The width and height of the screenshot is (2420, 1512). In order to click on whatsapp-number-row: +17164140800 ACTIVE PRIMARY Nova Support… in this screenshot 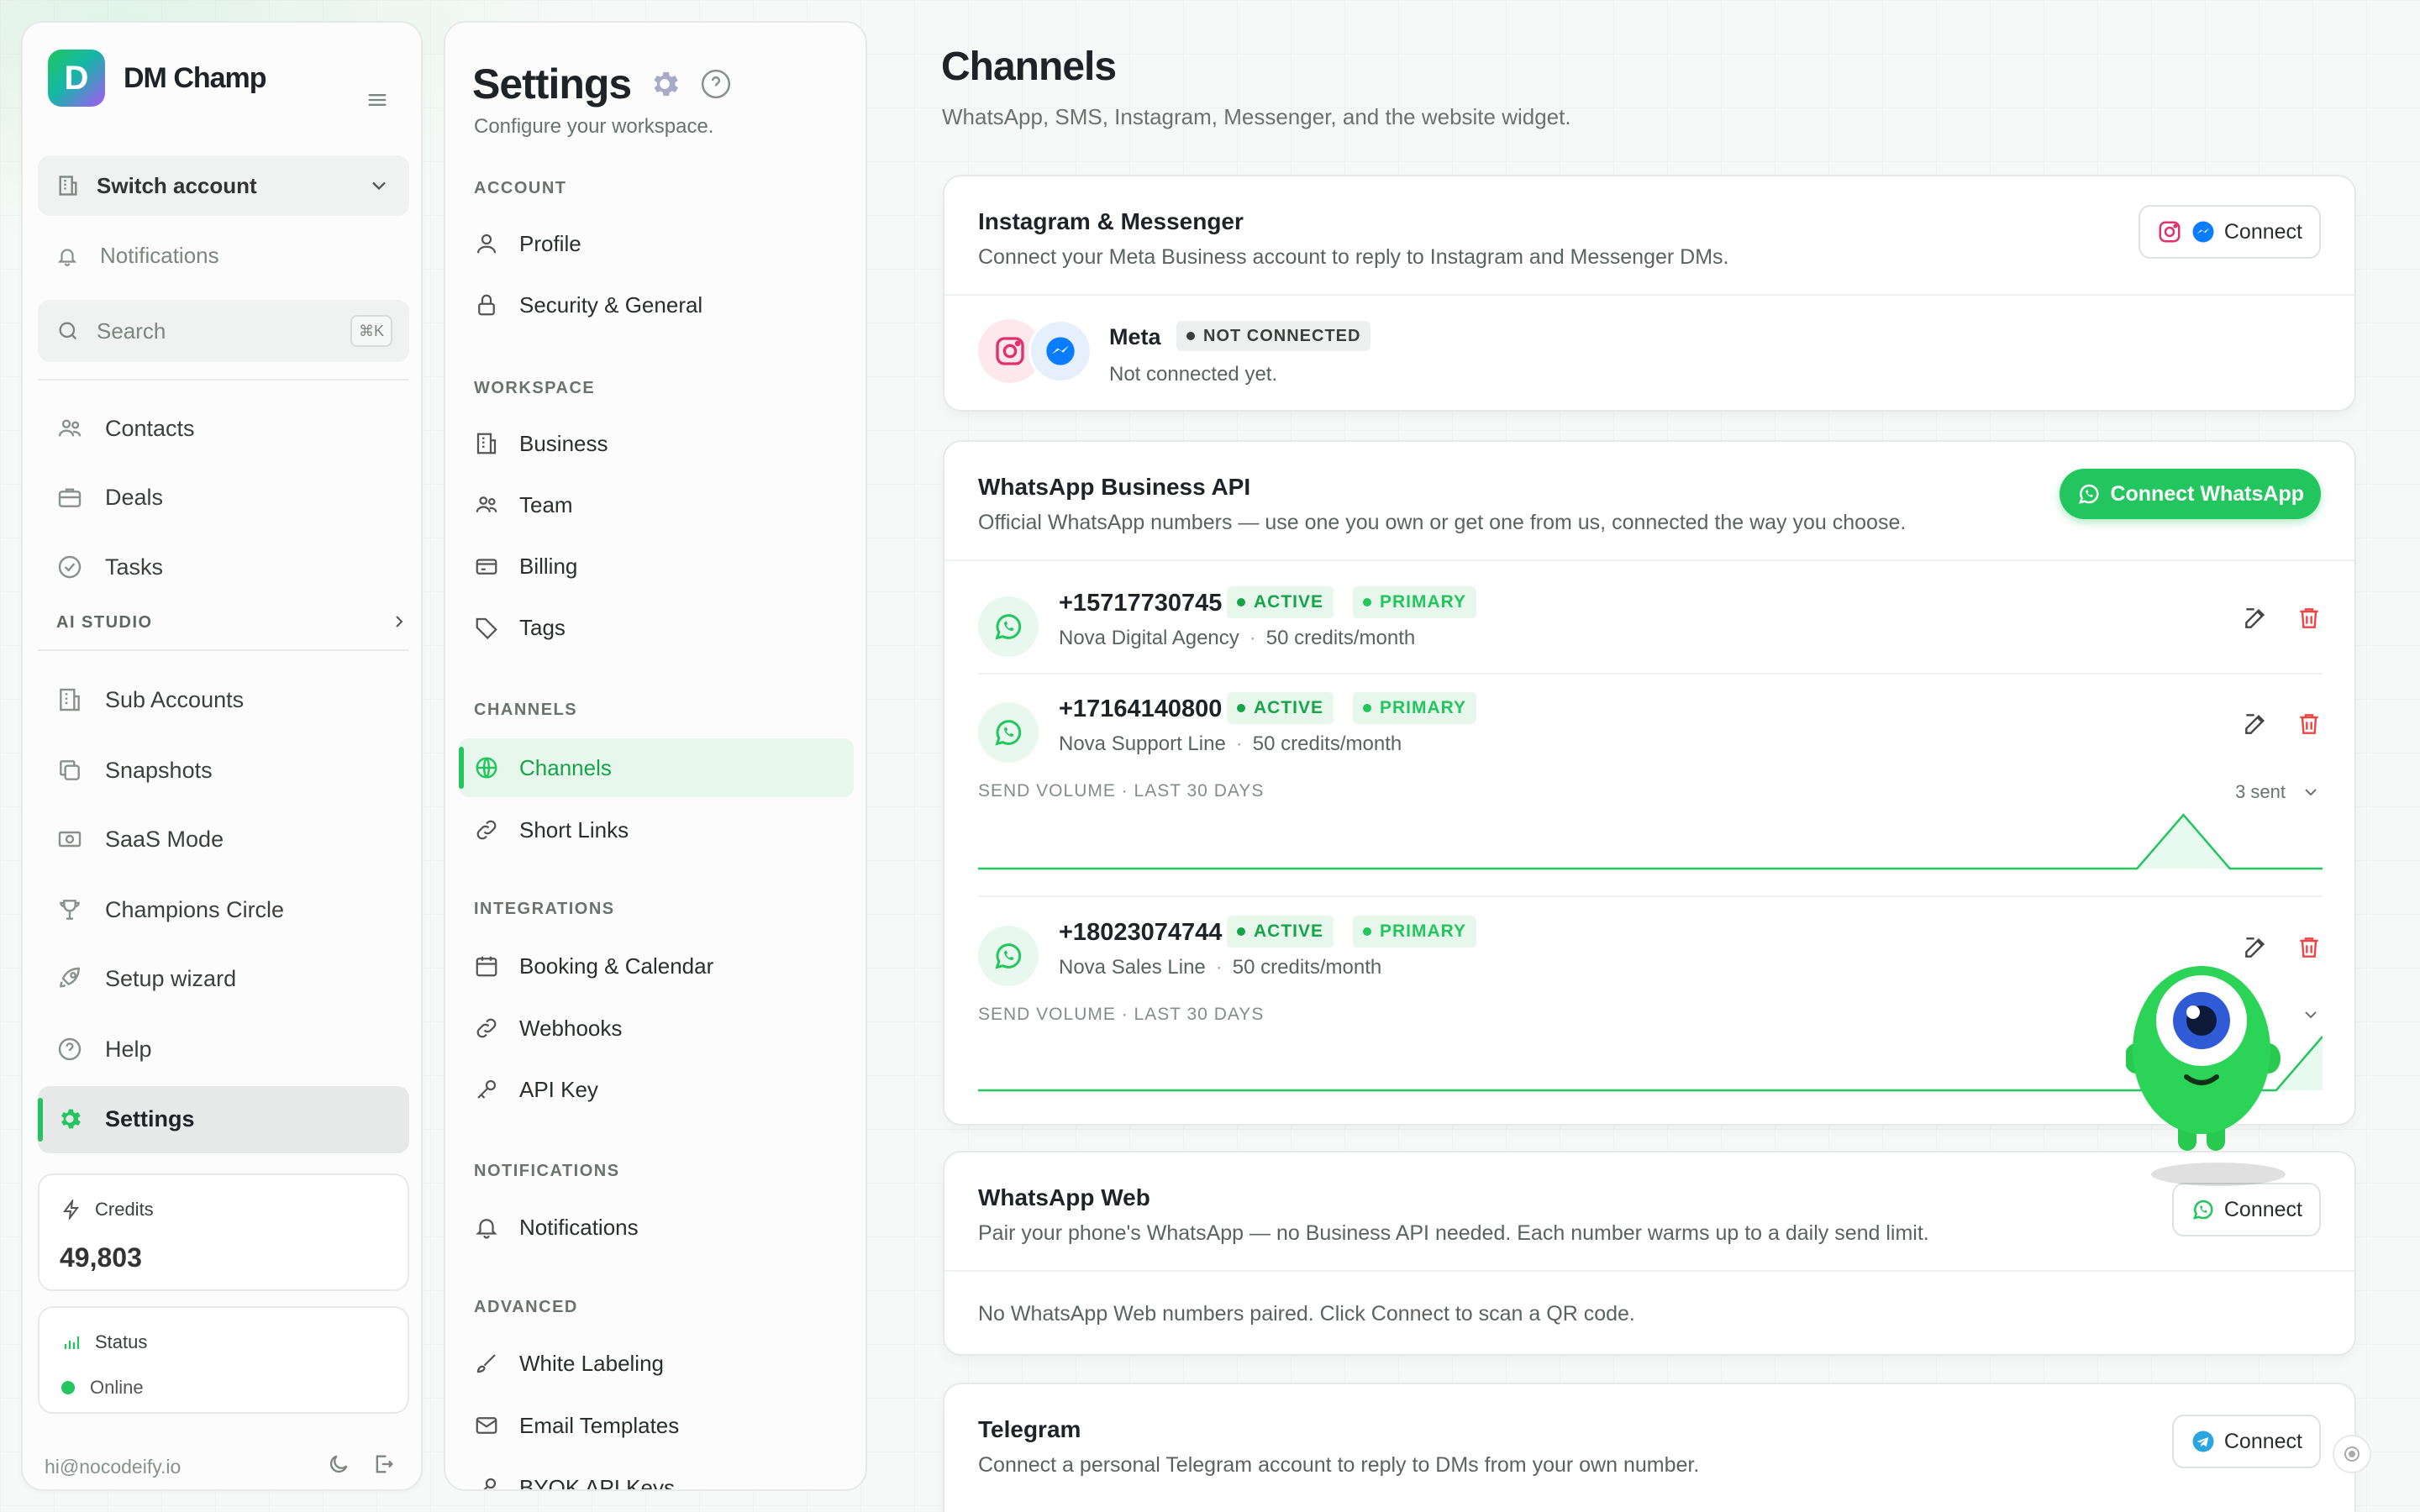, I will do `click(1650, 730)`.